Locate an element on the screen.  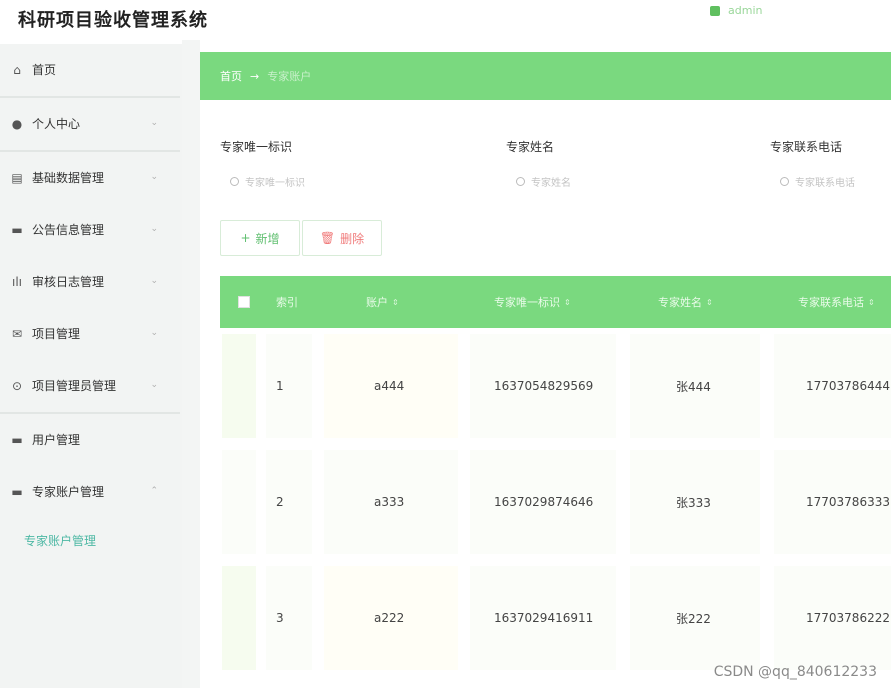
cell-expert-name: 张444 is located at coordinates (693, 386).